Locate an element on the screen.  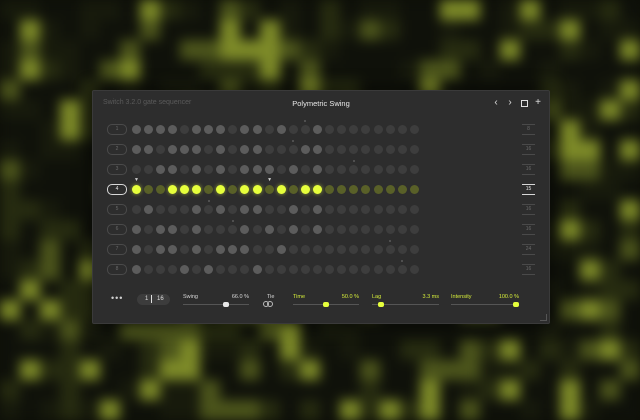
resize-handle is located at coordinates (543, 317).